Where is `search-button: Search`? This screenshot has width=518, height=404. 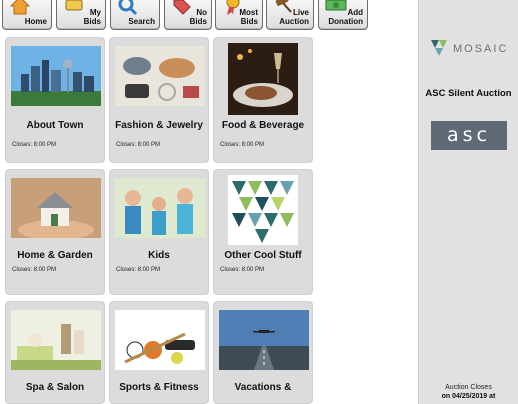 search-button: Search is located at coordinates (135, 15).